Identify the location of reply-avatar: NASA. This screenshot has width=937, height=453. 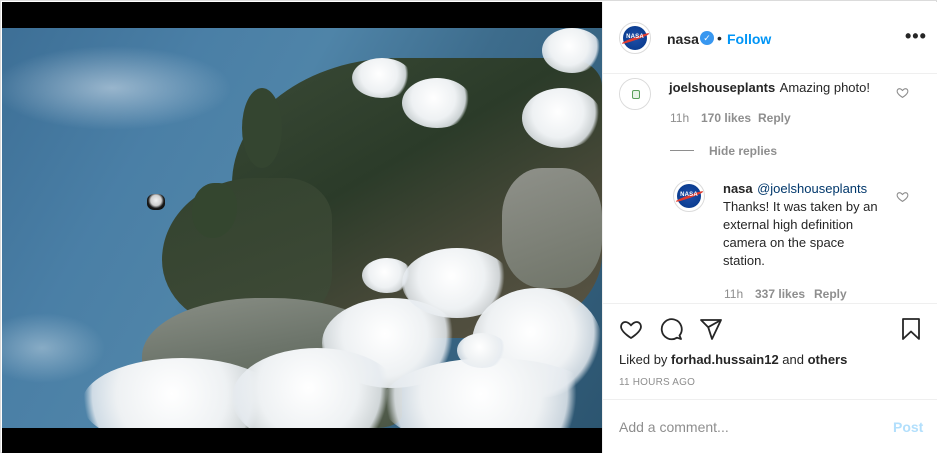
(689, 196).